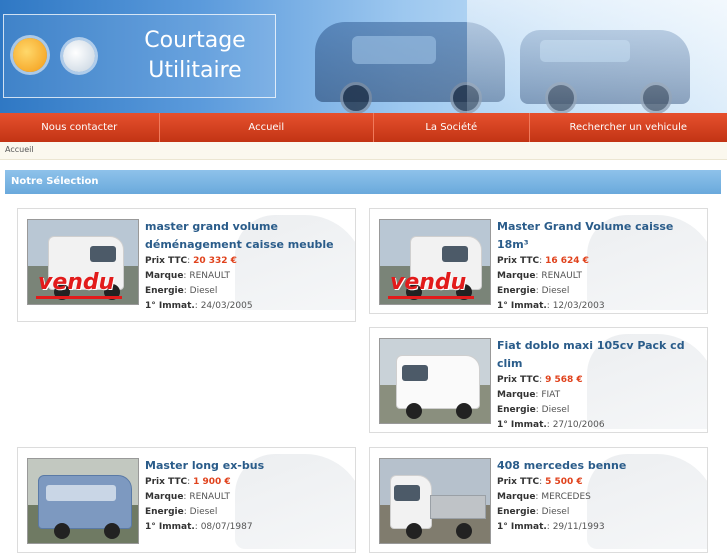  Describe the element at coordinates (599, 355) in the screenshot. I see `listing-title: Fiat doblo maxi 105cv Pack cd clim` at that location.